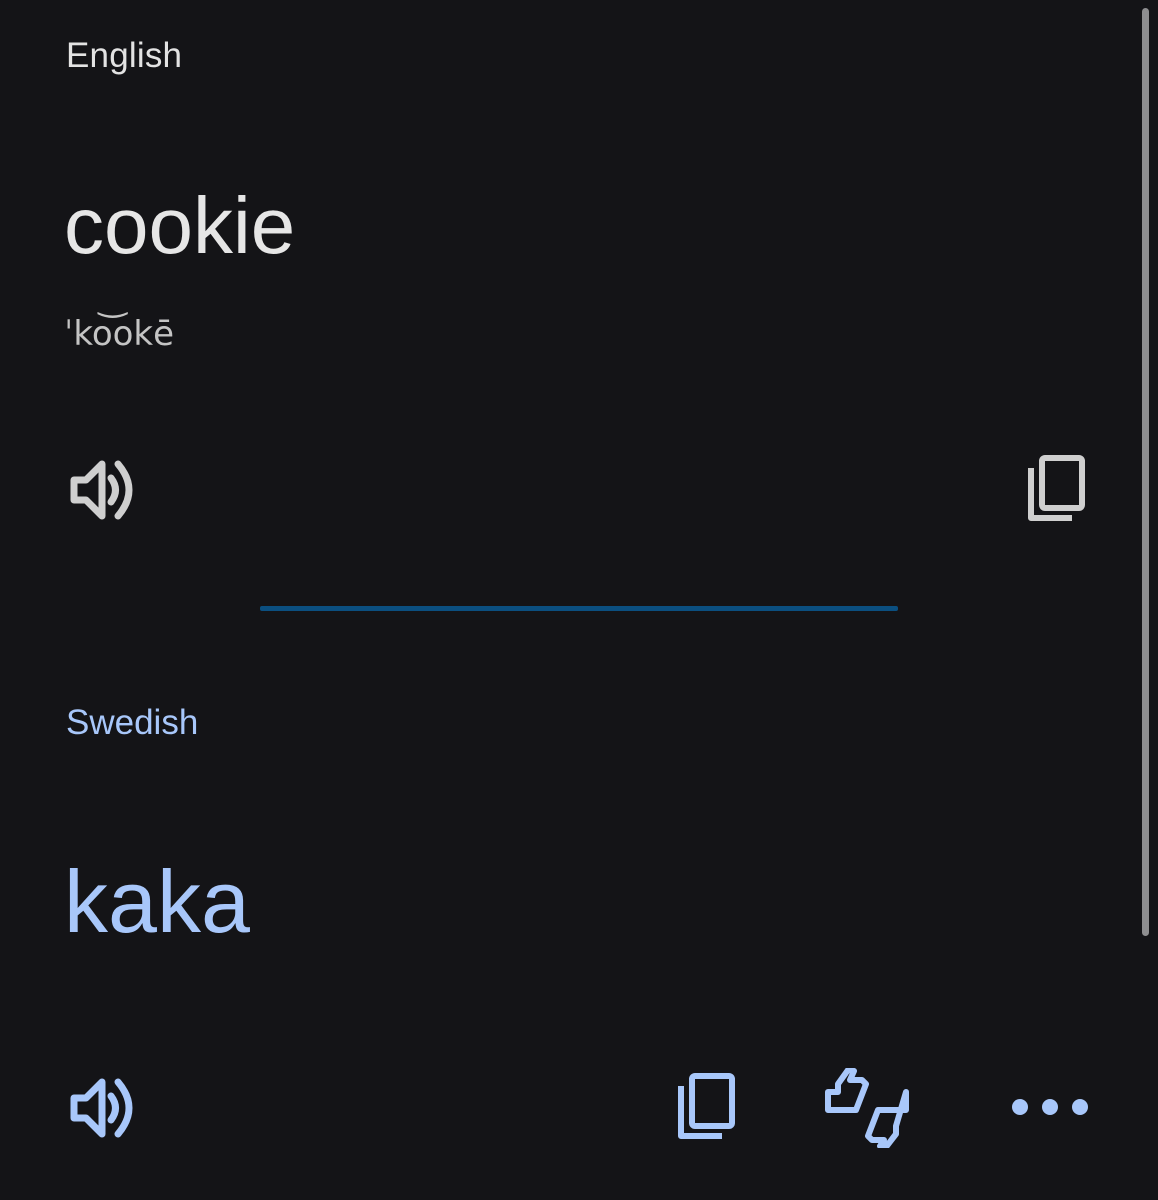 The height and width of the screenshot is (1200, 1158). Describe the element at coordinates (1050, 1107) in the screenshot. I see `more-horizontal-icon` at that location.